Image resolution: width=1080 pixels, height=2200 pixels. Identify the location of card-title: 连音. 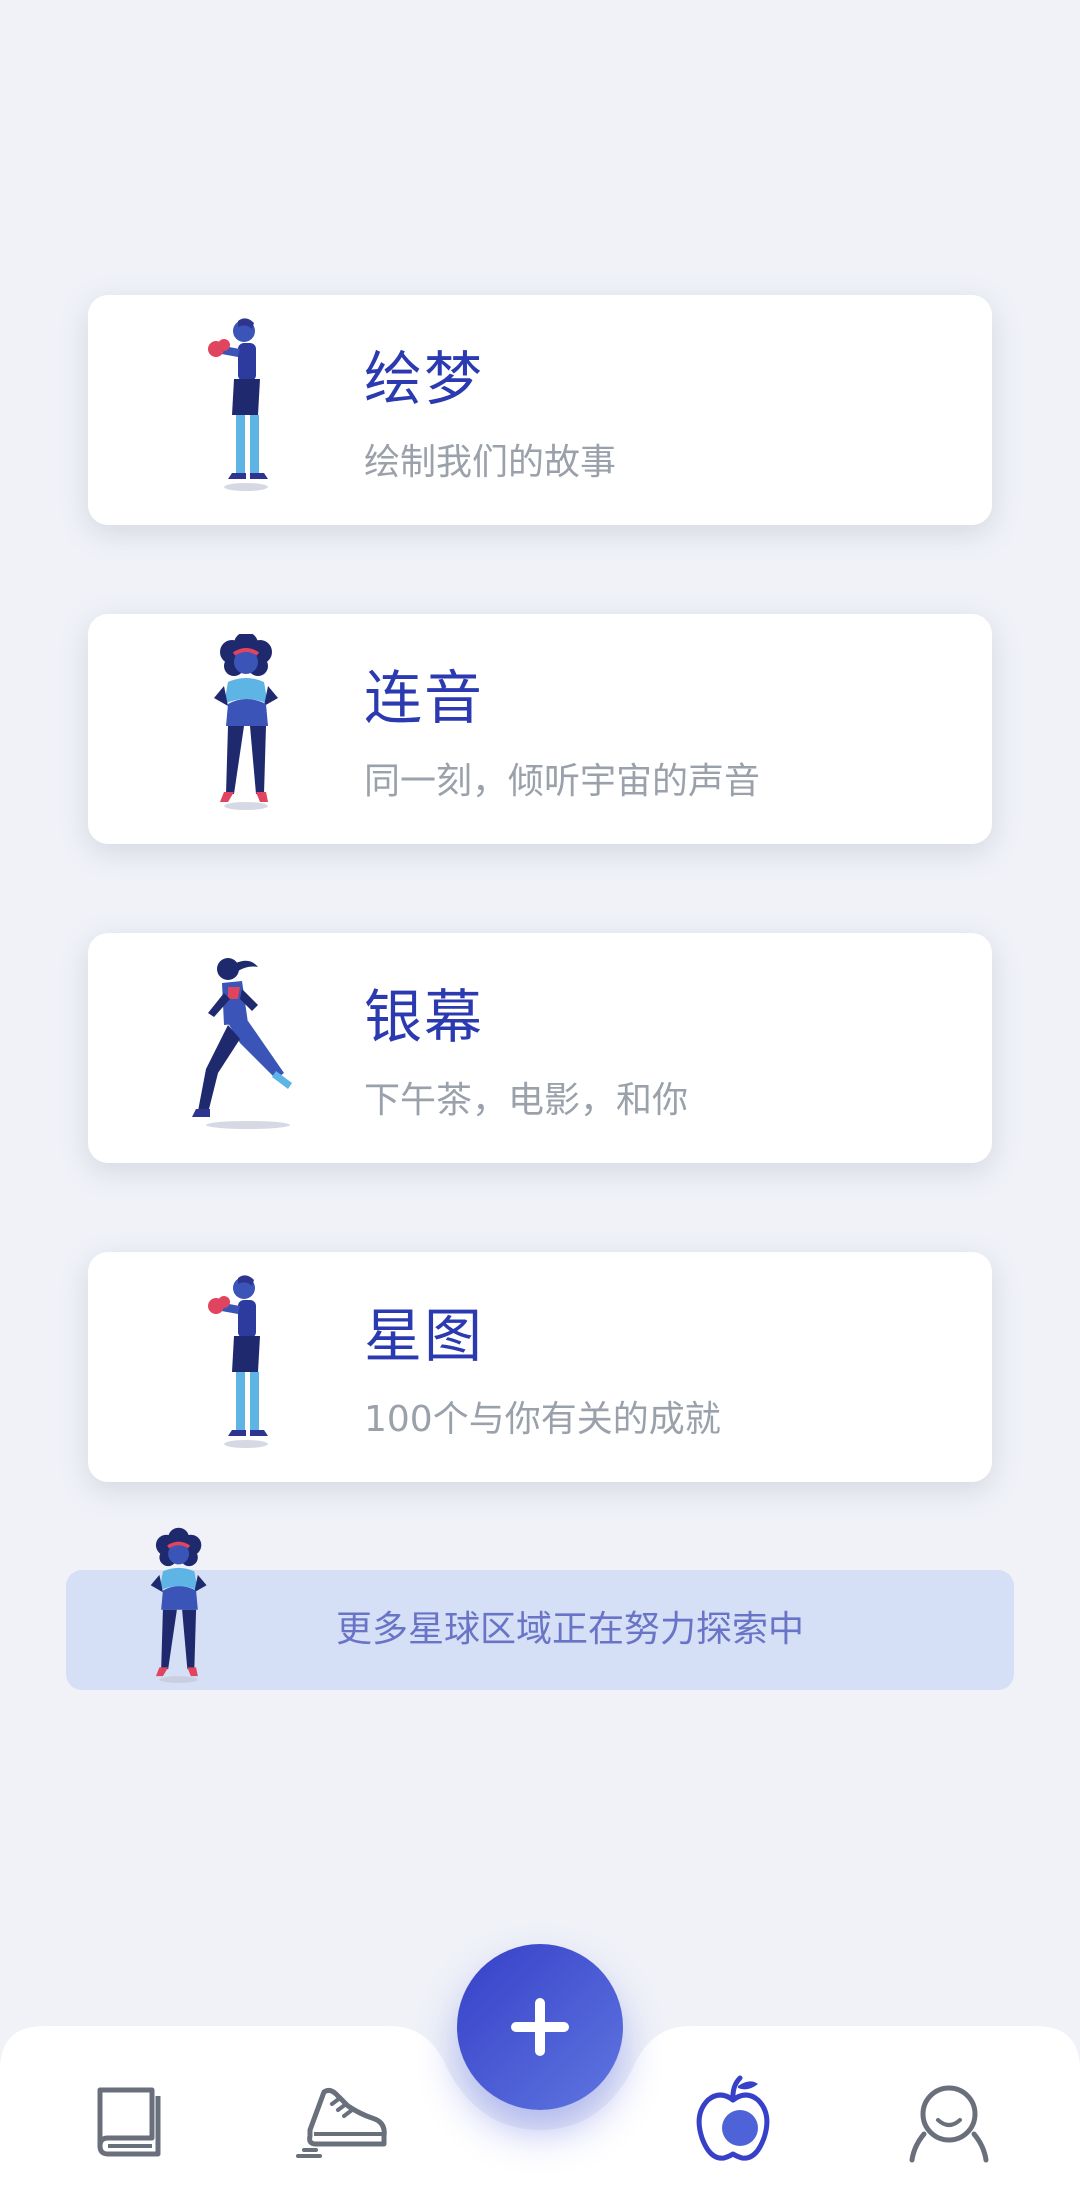
(424, 698).